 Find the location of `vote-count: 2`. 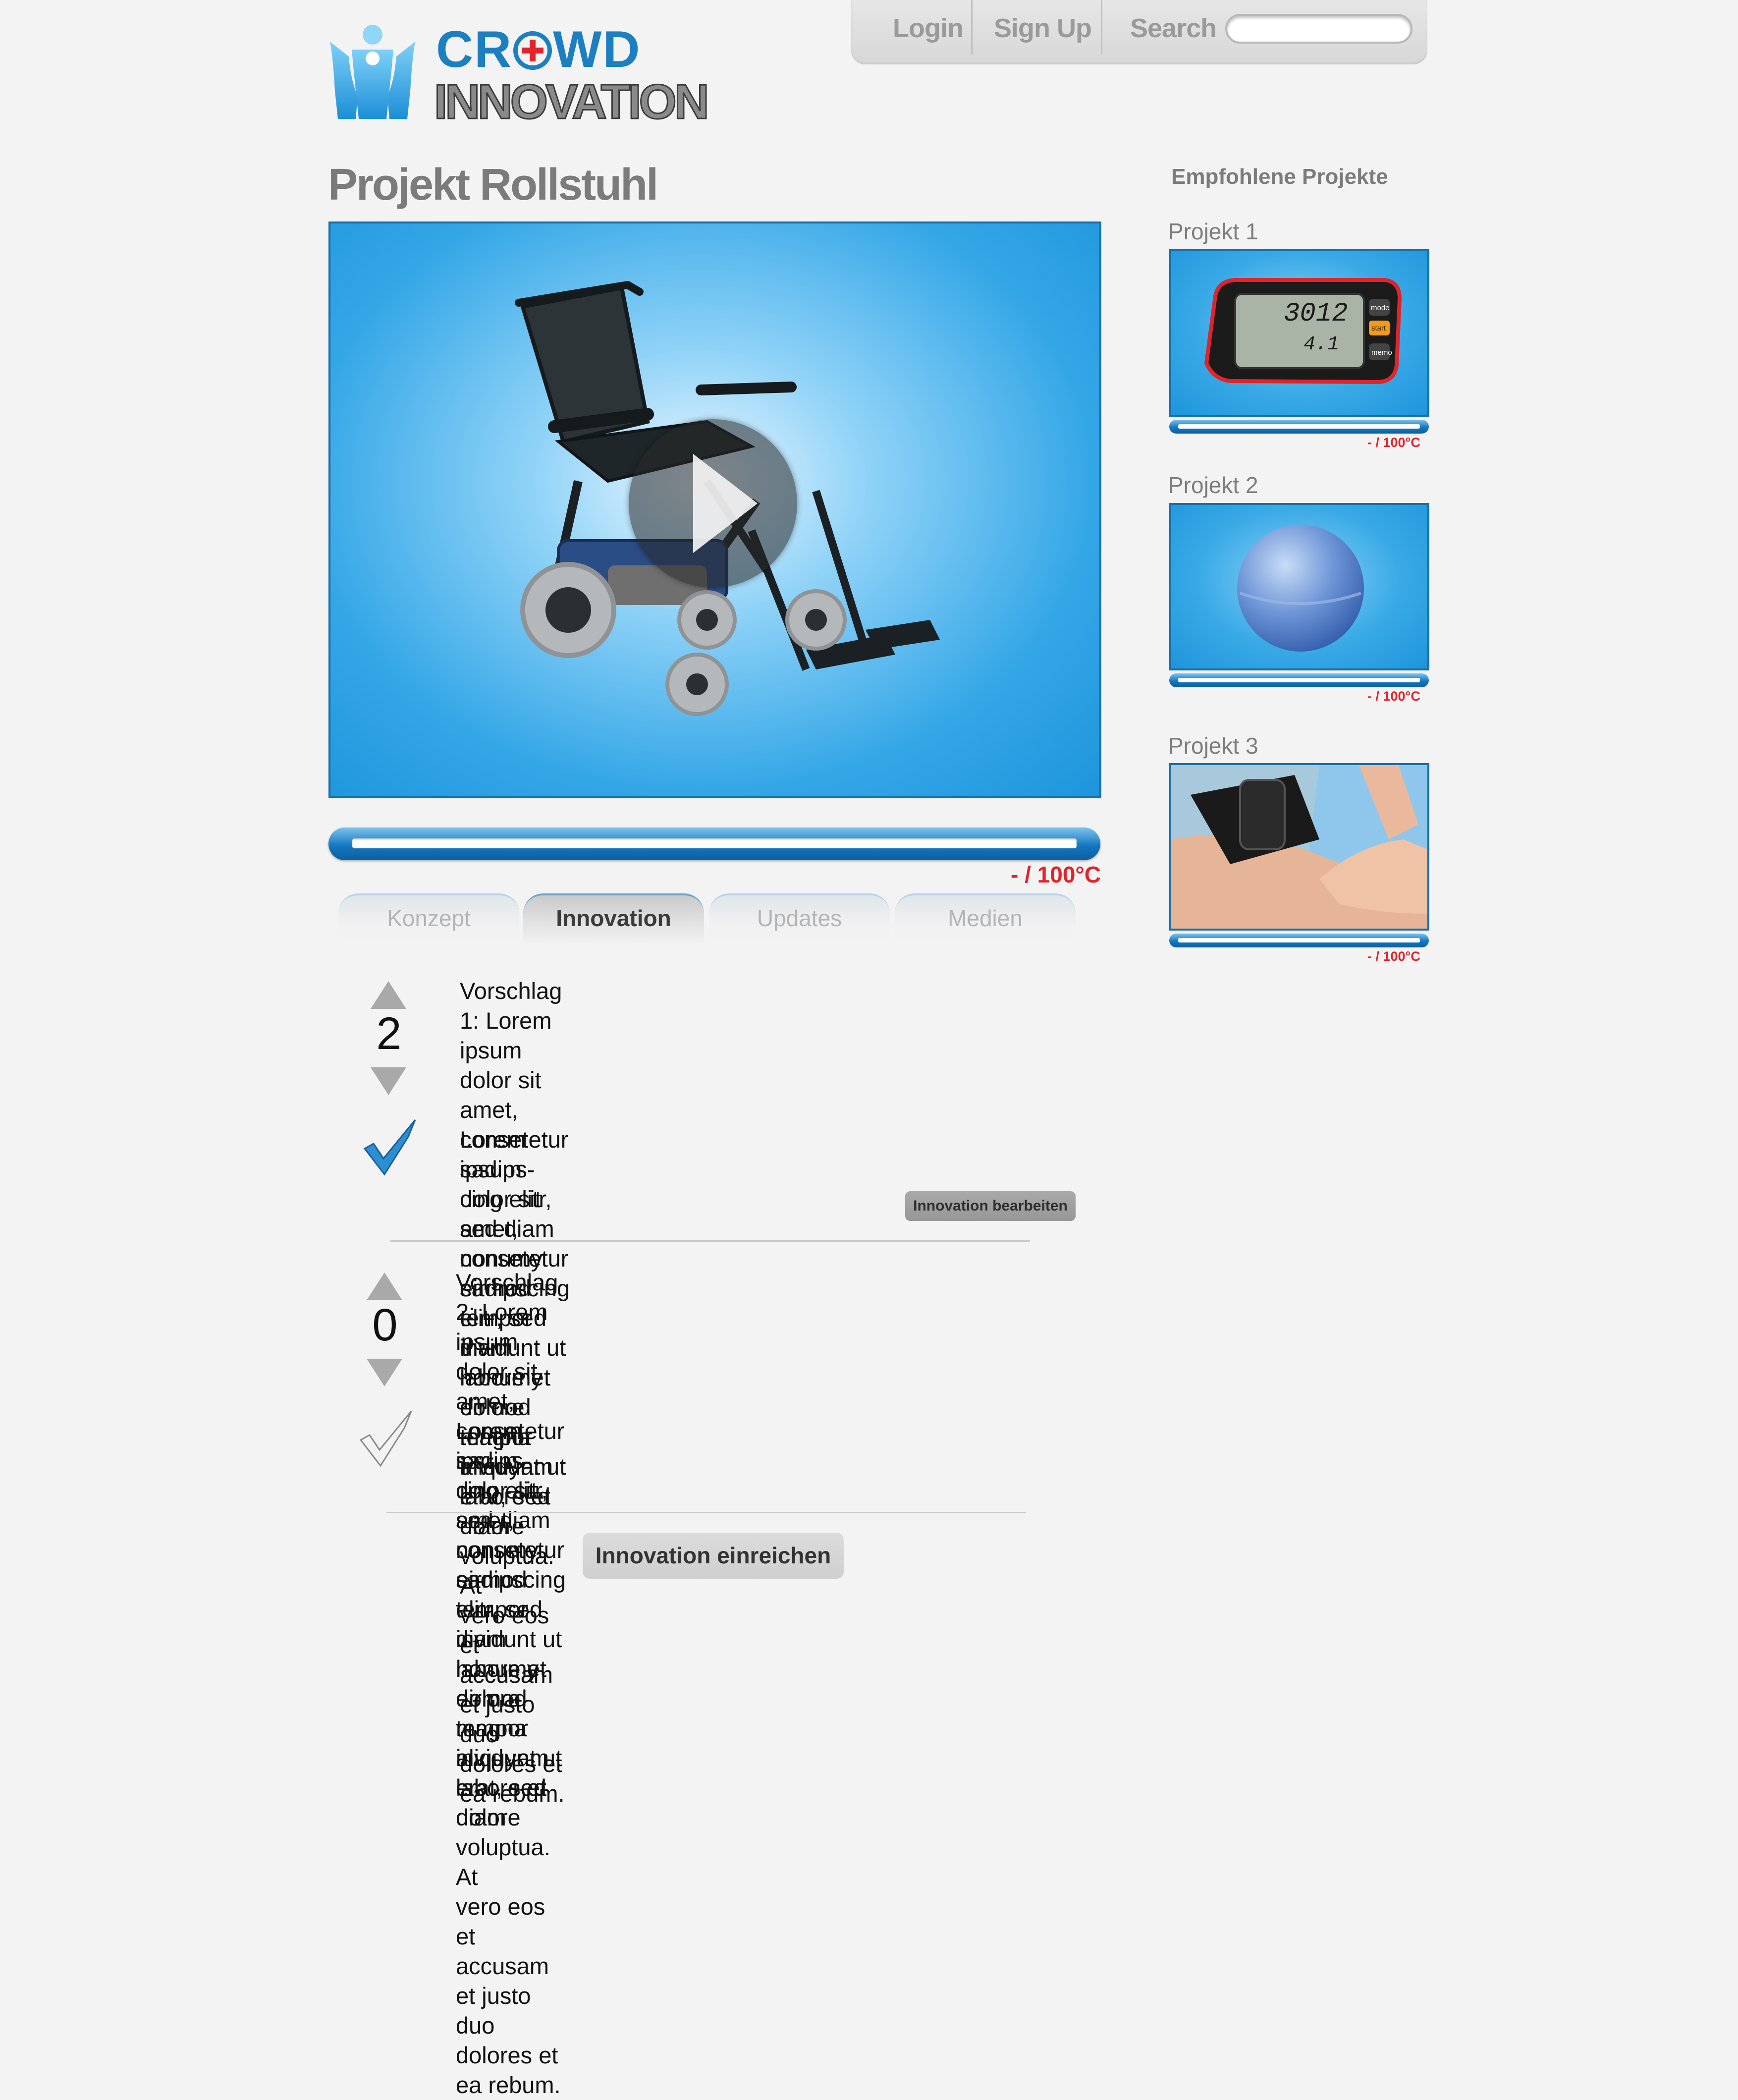

vote-count: 2 is located at coordinates (389, 1033).